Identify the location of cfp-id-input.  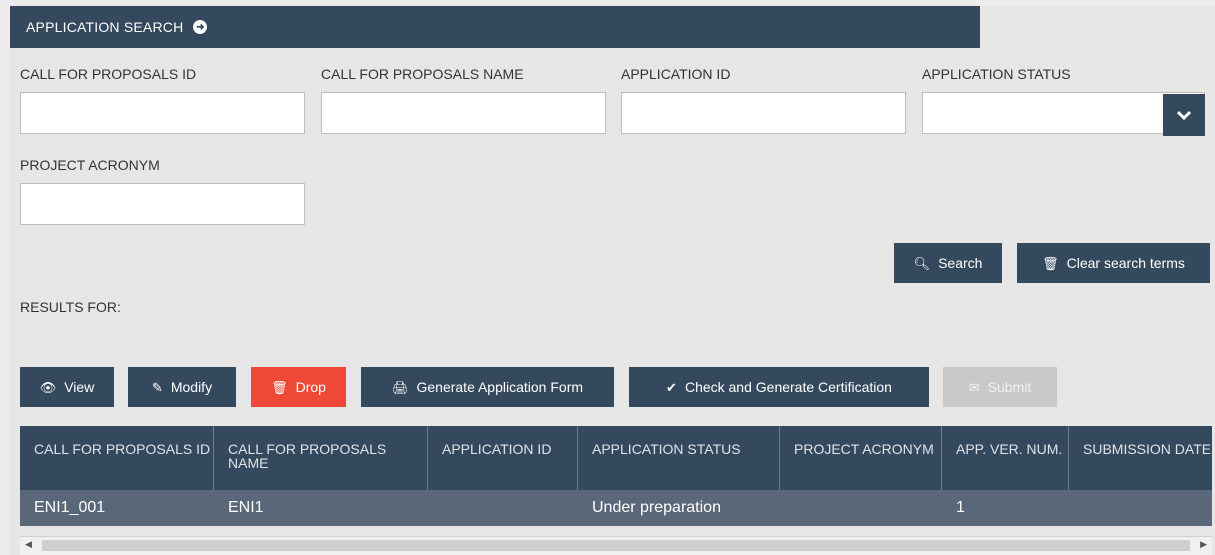
(162, 113).